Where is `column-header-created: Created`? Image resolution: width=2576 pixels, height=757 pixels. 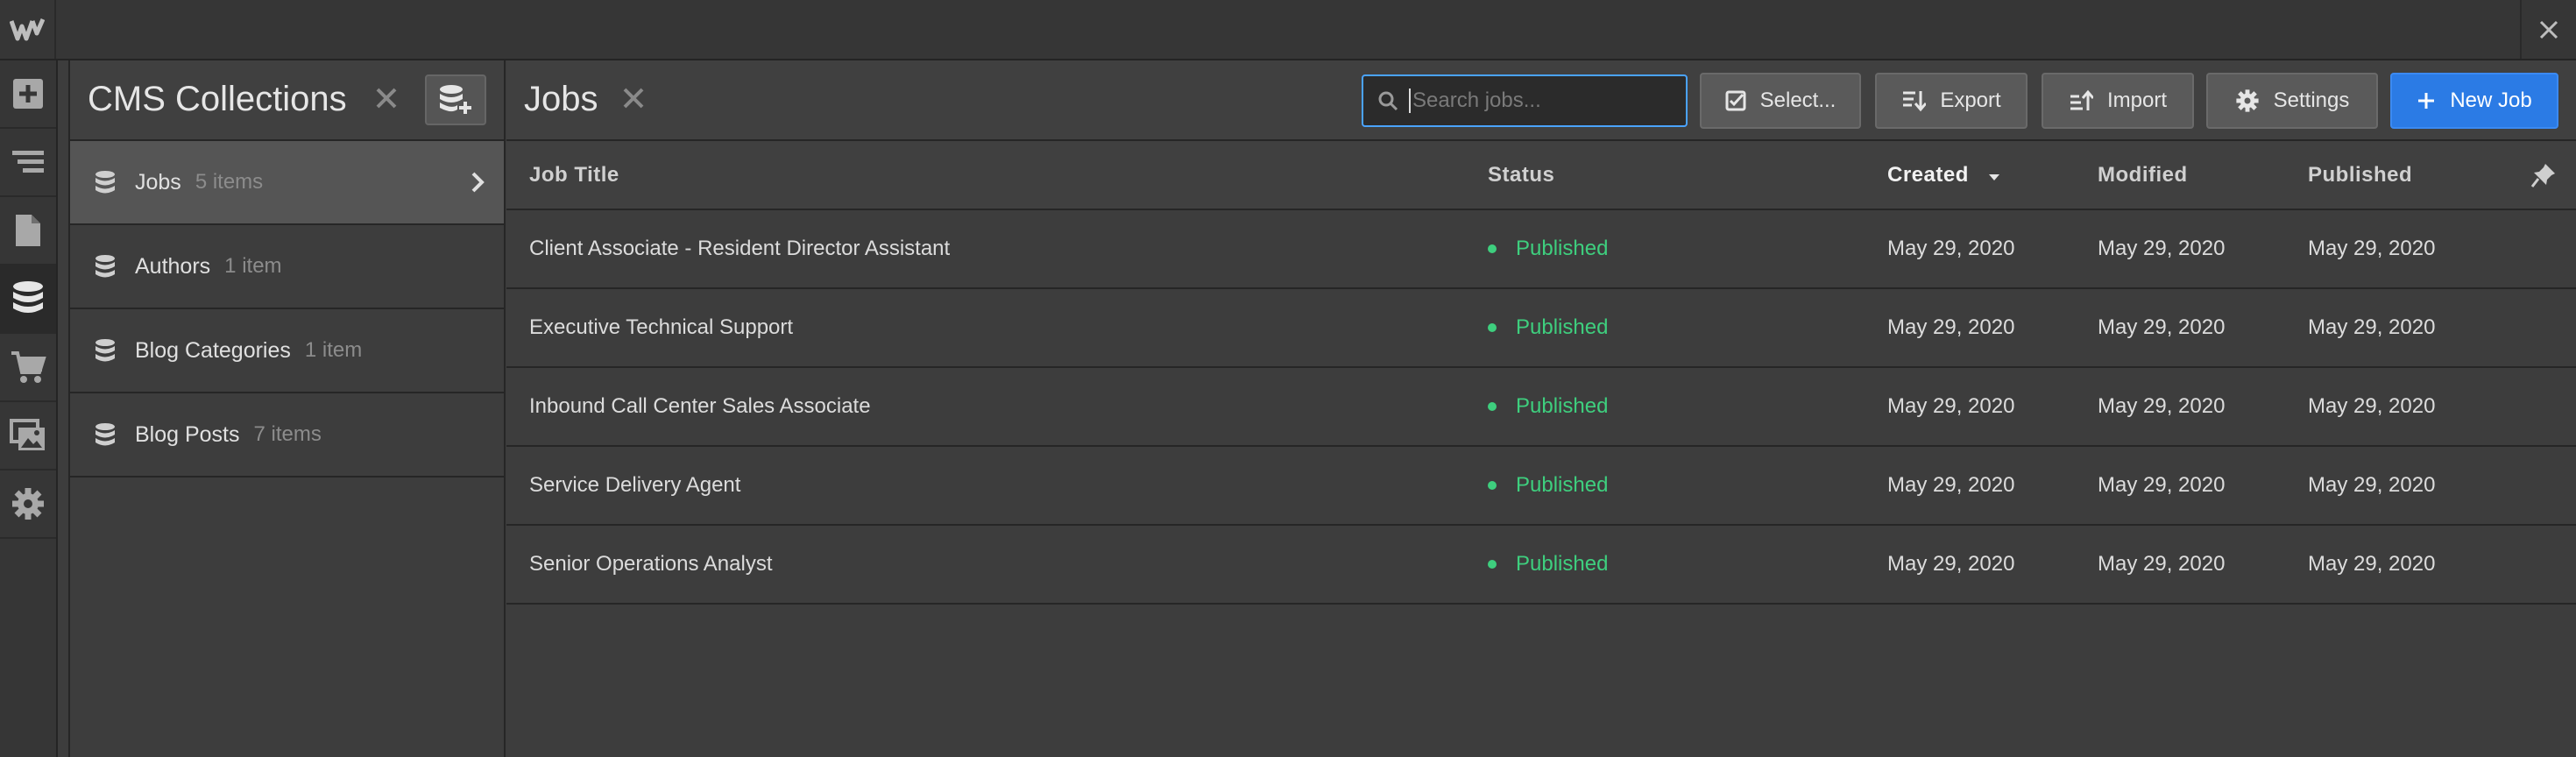 column-header-created: Created is located at coordinates (1973, 175).